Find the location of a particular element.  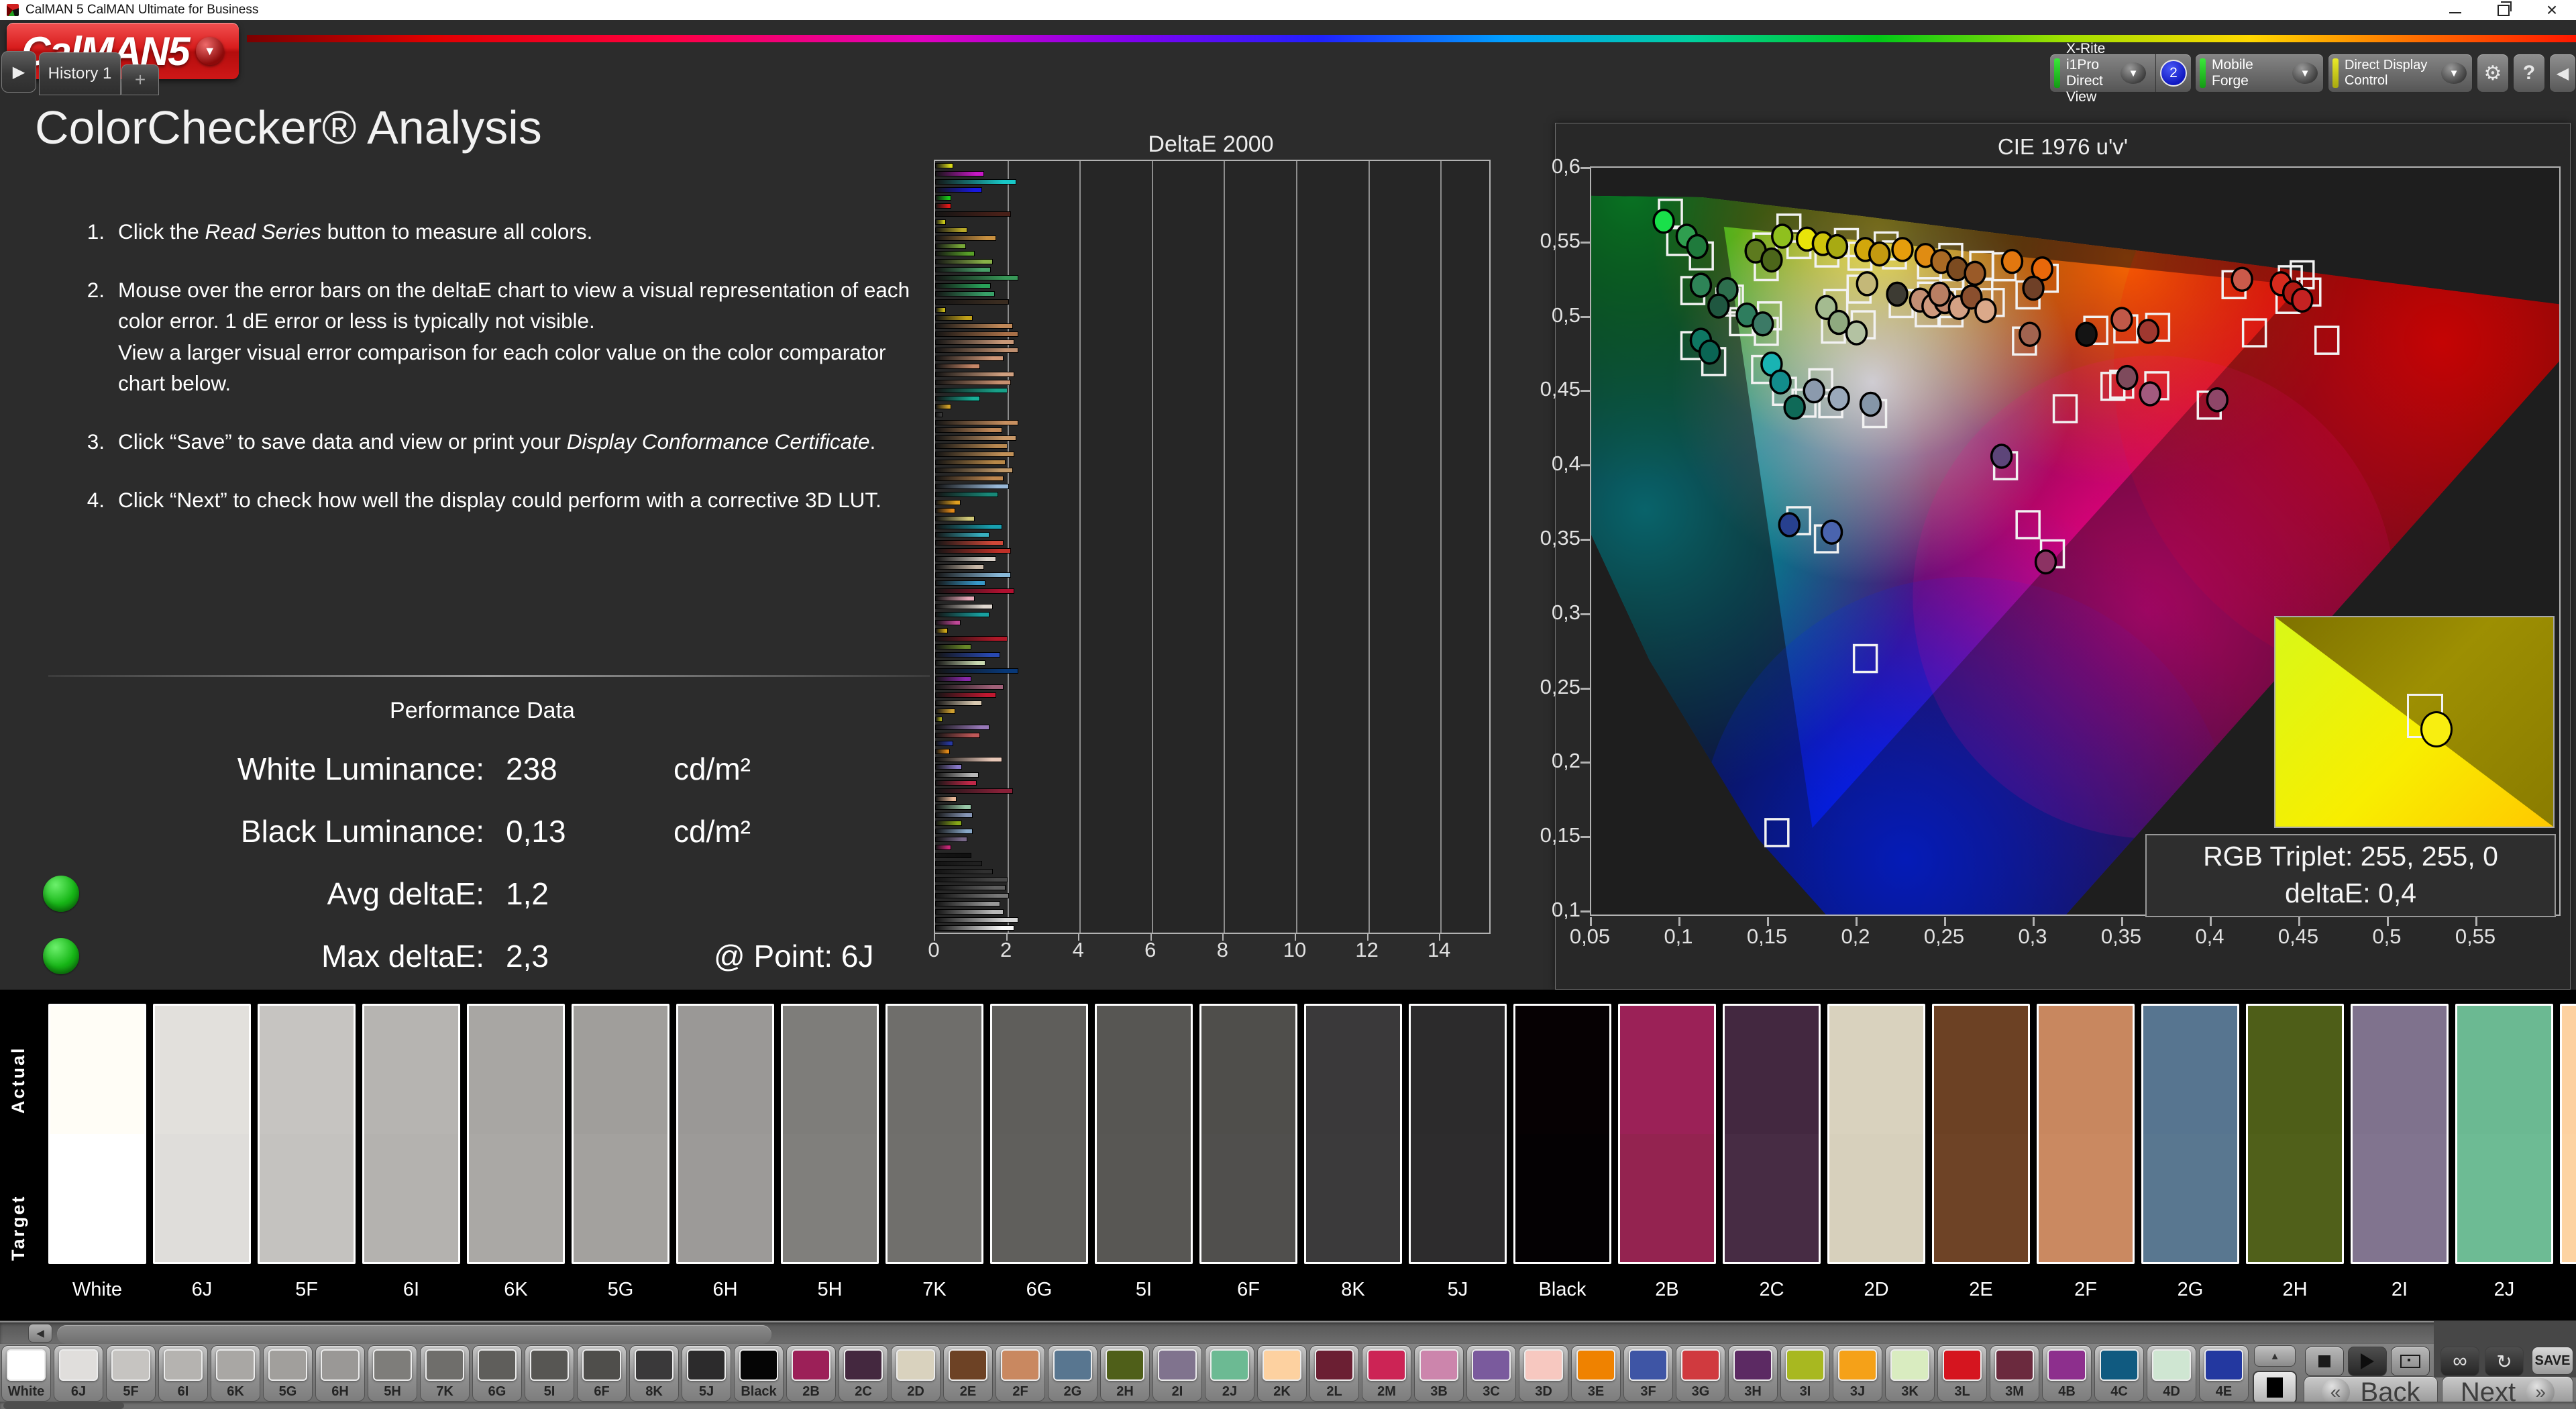

patch-button-3F: 3F is located at coordinates (1648, 1373).